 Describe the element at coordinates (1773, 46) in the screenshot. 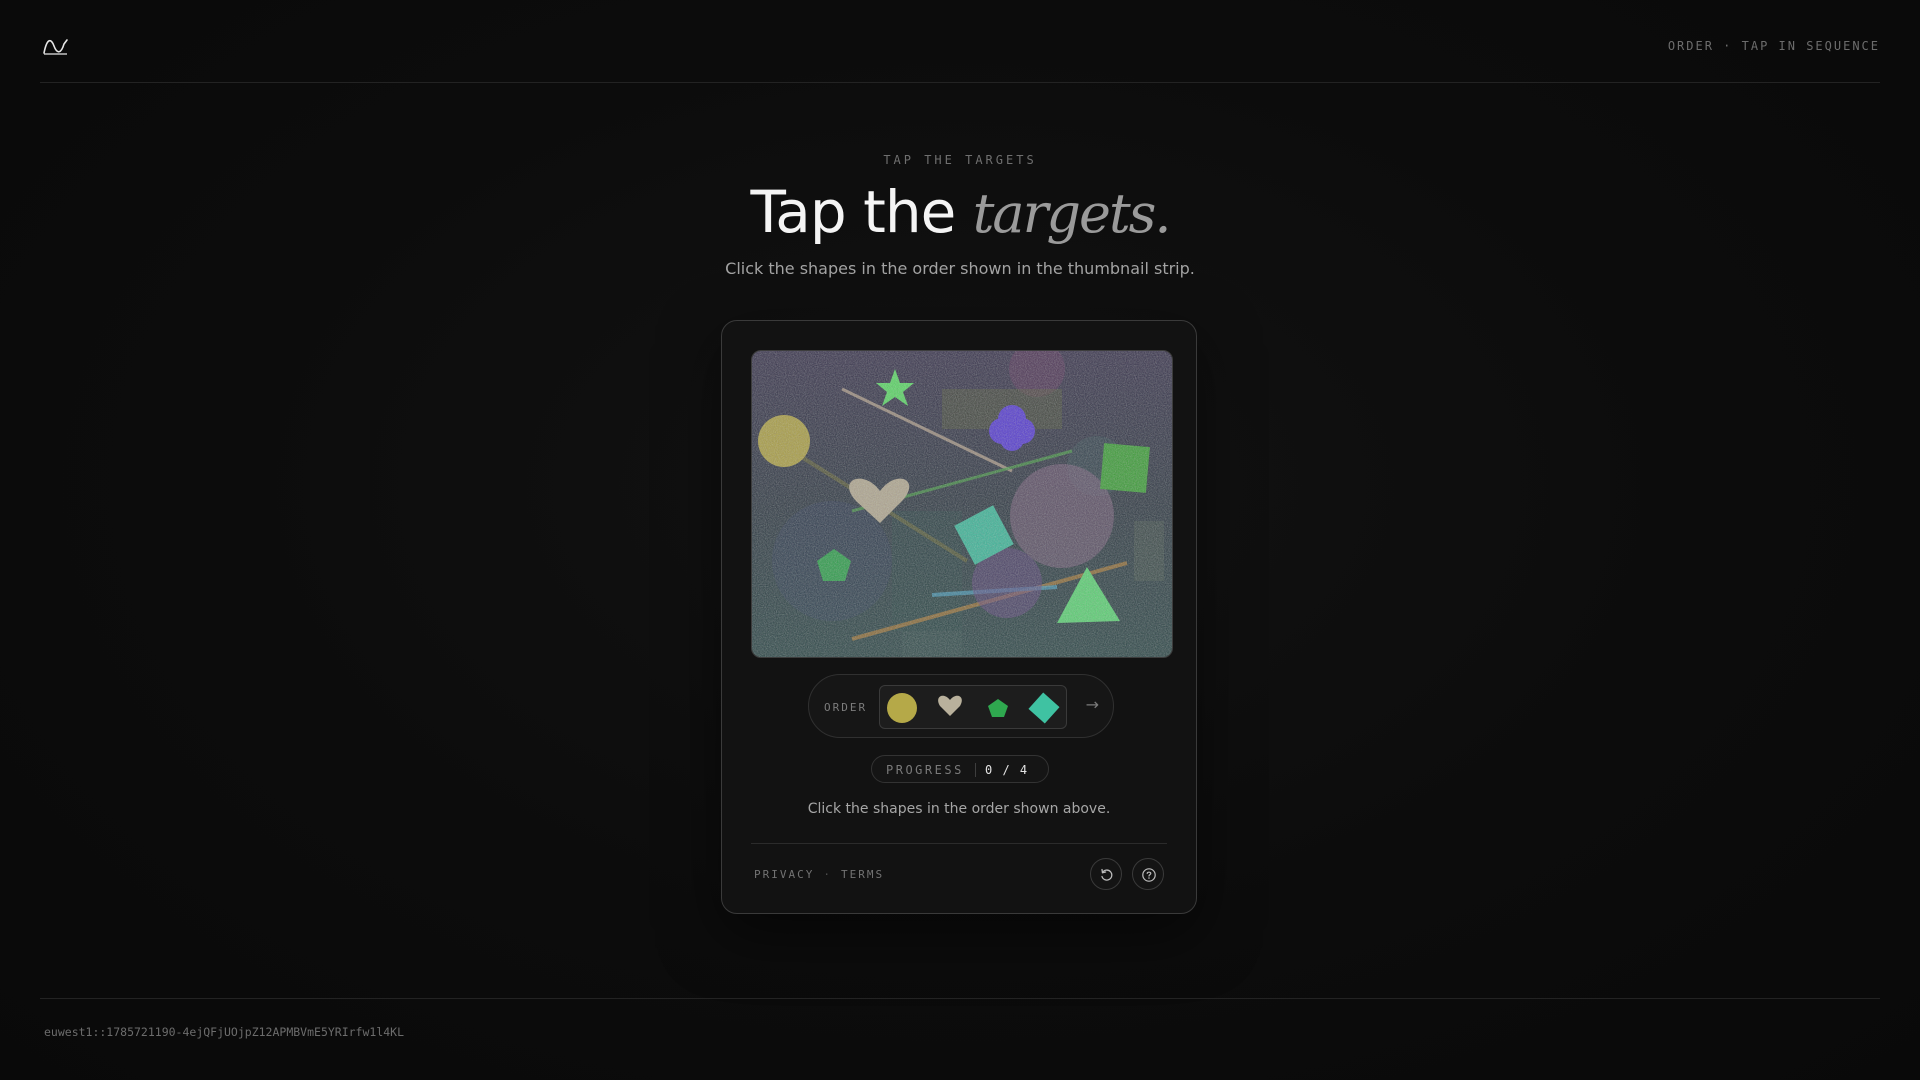

I see `mode-status: ORDER · TAP IN SEQUENCE` at that location.